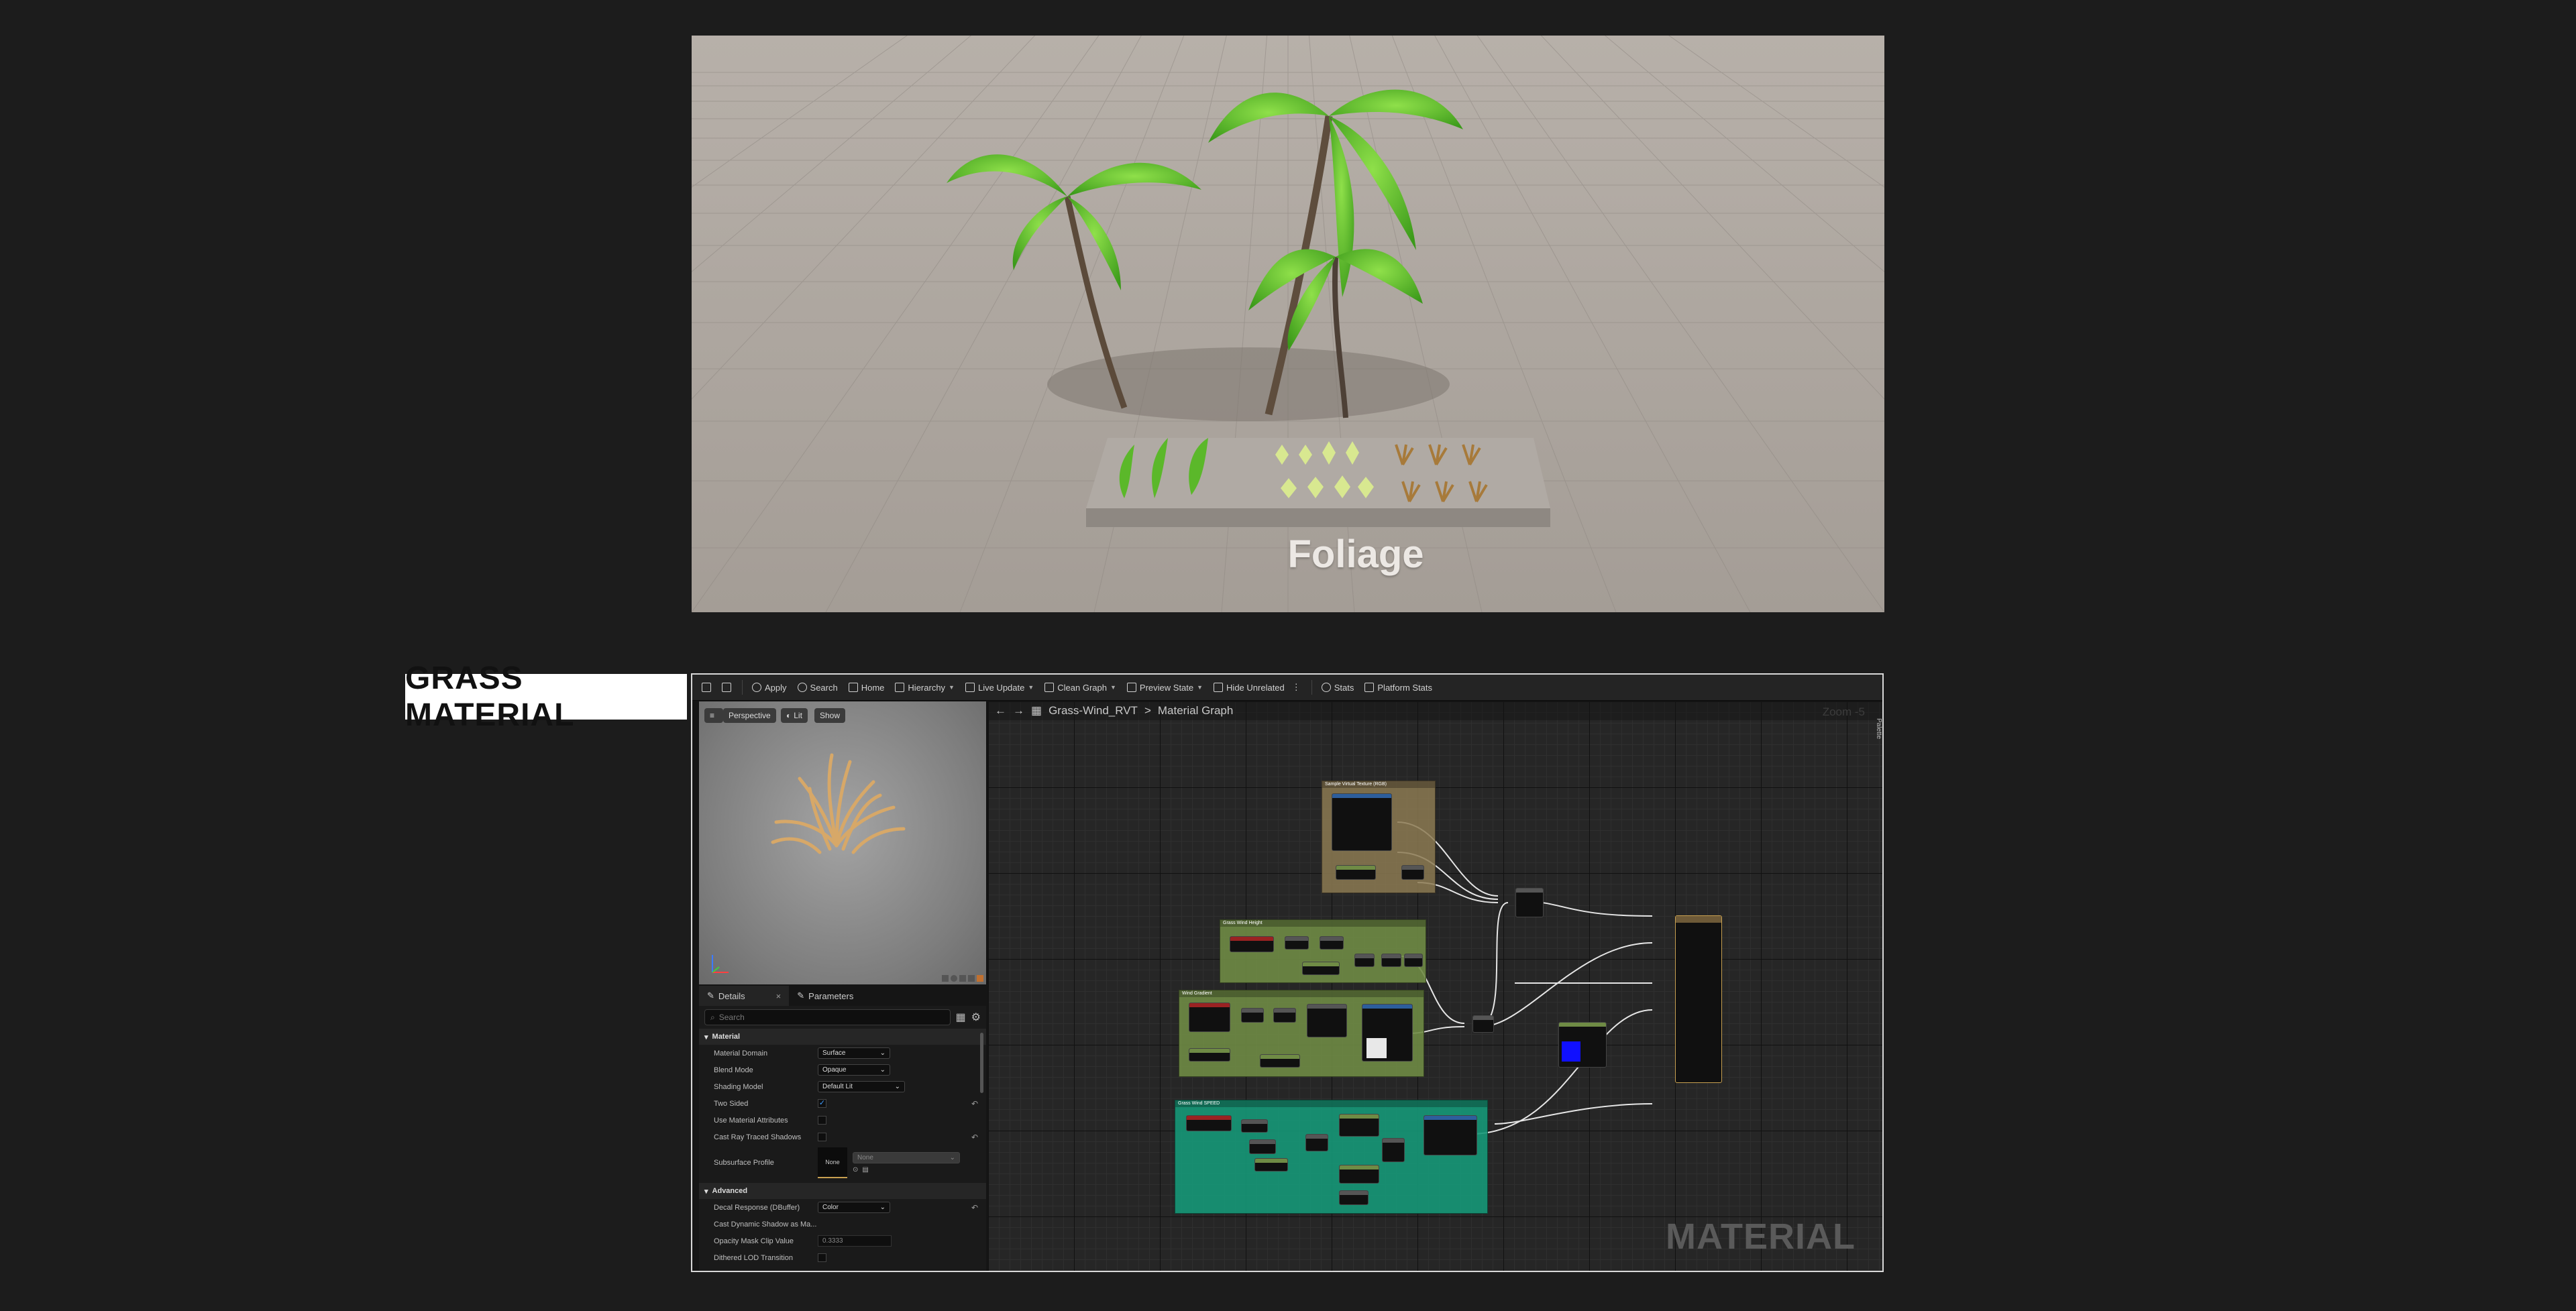  Describe the element at coordinates (779, 996) in the screenshot. I see `close-icon: ×` at that location.